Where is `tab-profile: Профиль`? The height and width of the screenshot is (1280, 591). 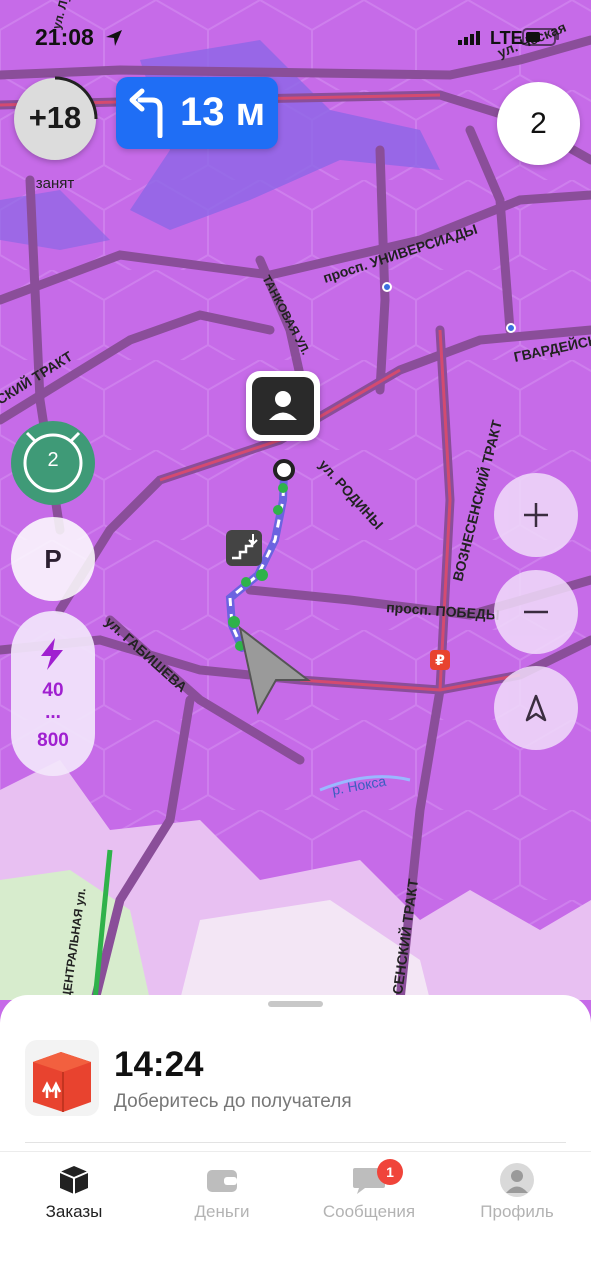
tab-profile: Профиль is located at coordinates (517, 1195).